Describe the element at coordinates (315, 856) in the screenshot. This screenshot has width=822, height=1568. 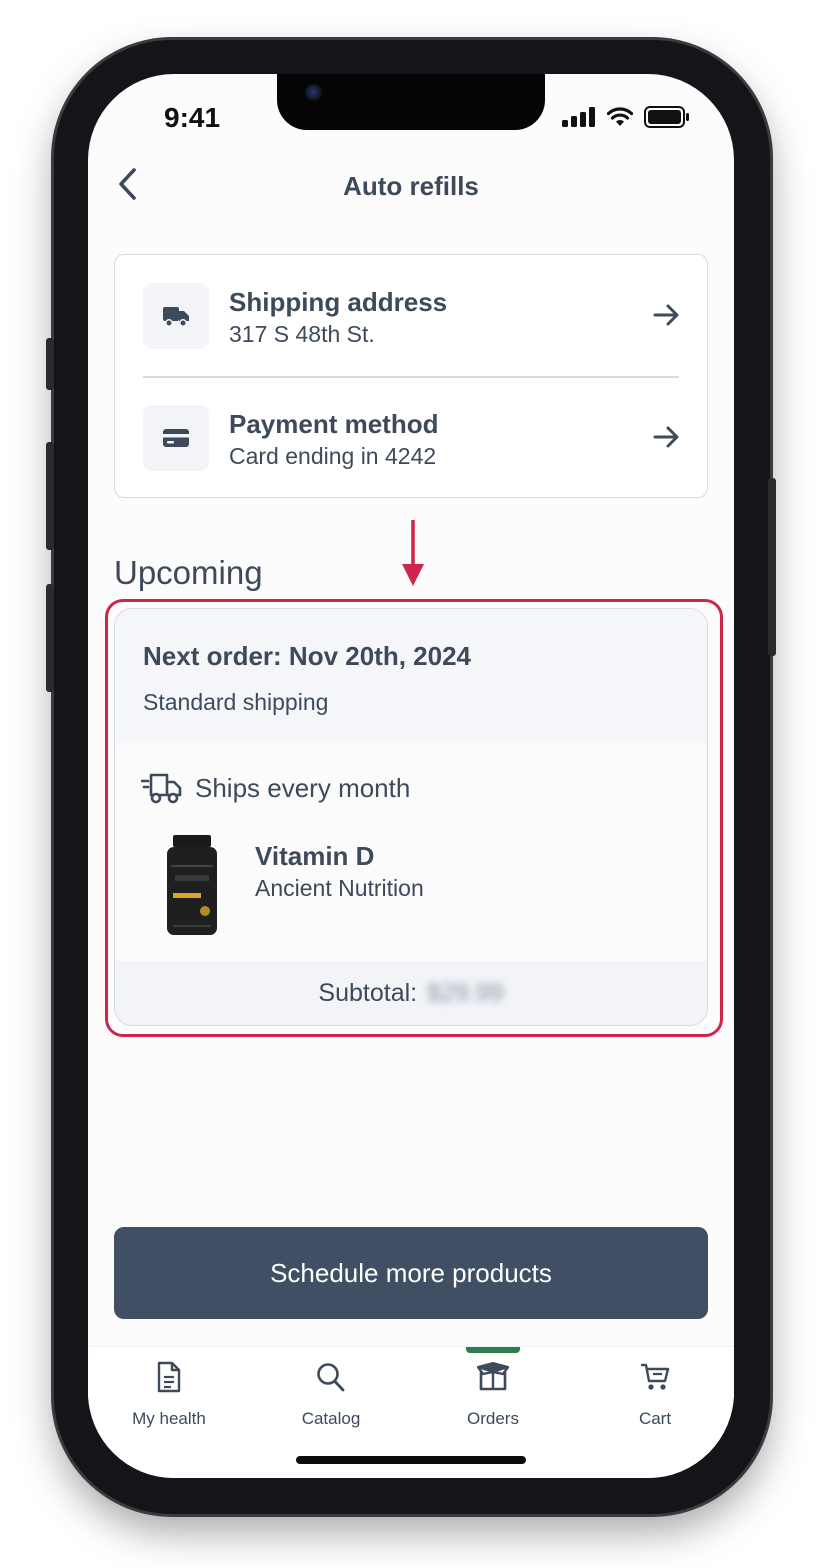
I see `product-name: Vitamin D` at that location.